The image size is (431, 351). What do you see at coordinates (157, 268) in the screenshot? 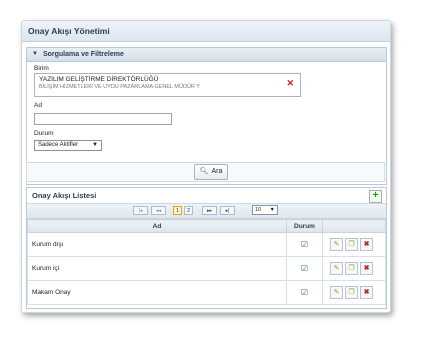
I see `row-name: Kurum içi` at bounding box center [157, 268].